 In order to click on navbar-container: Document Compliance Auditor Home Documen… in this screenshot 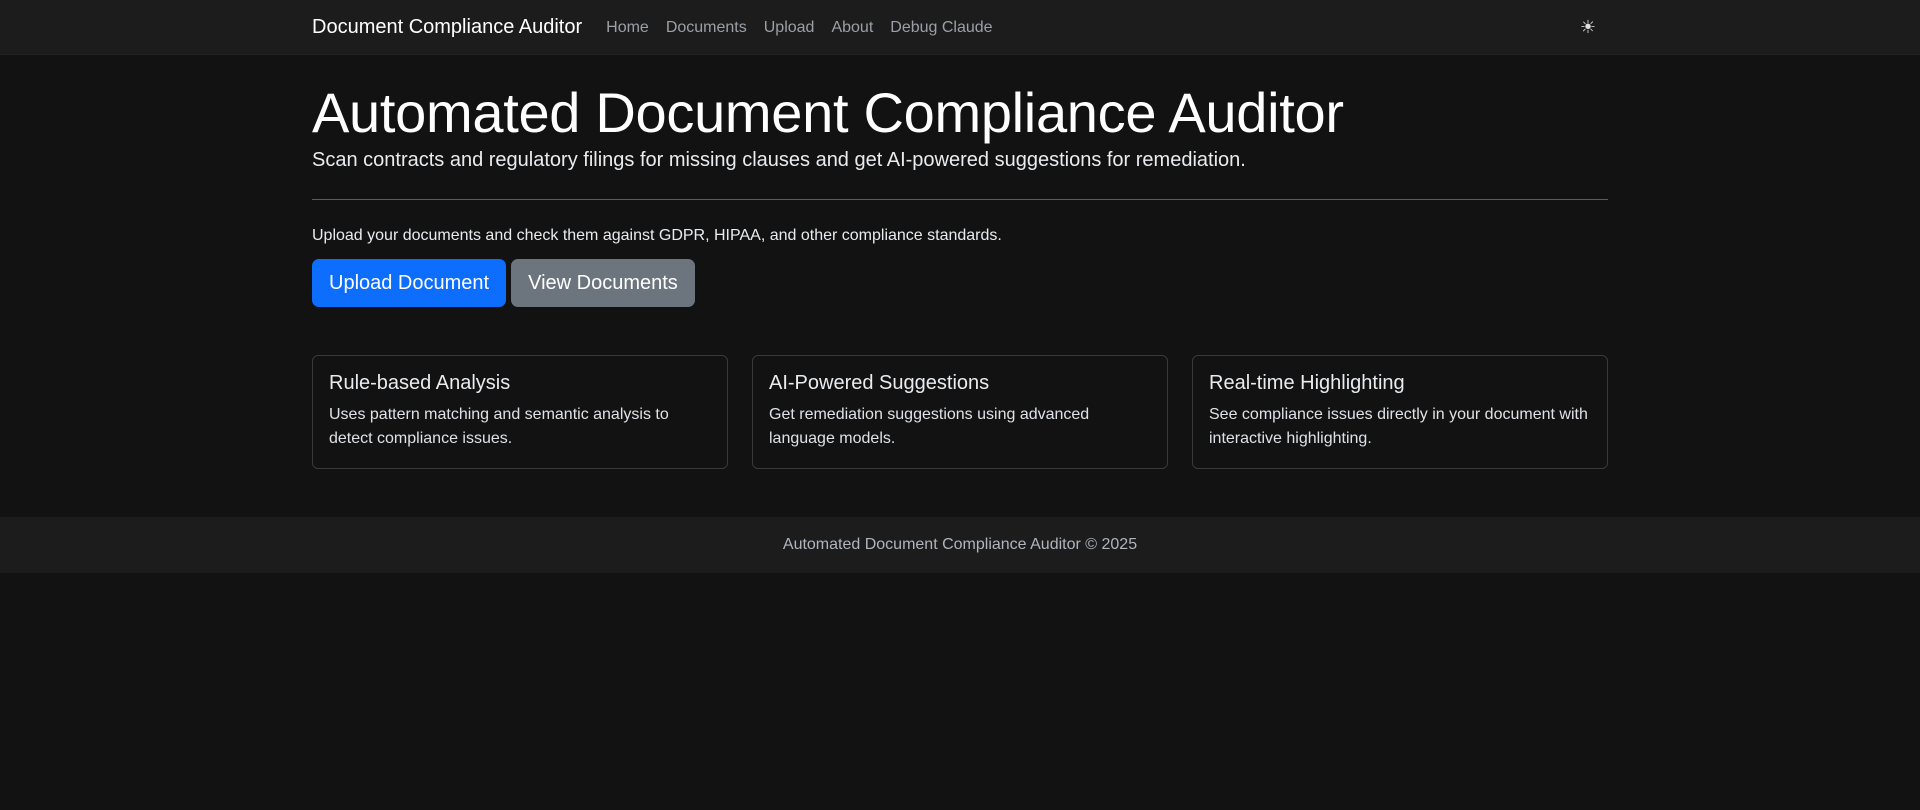, I will do `click(960, 27)`.